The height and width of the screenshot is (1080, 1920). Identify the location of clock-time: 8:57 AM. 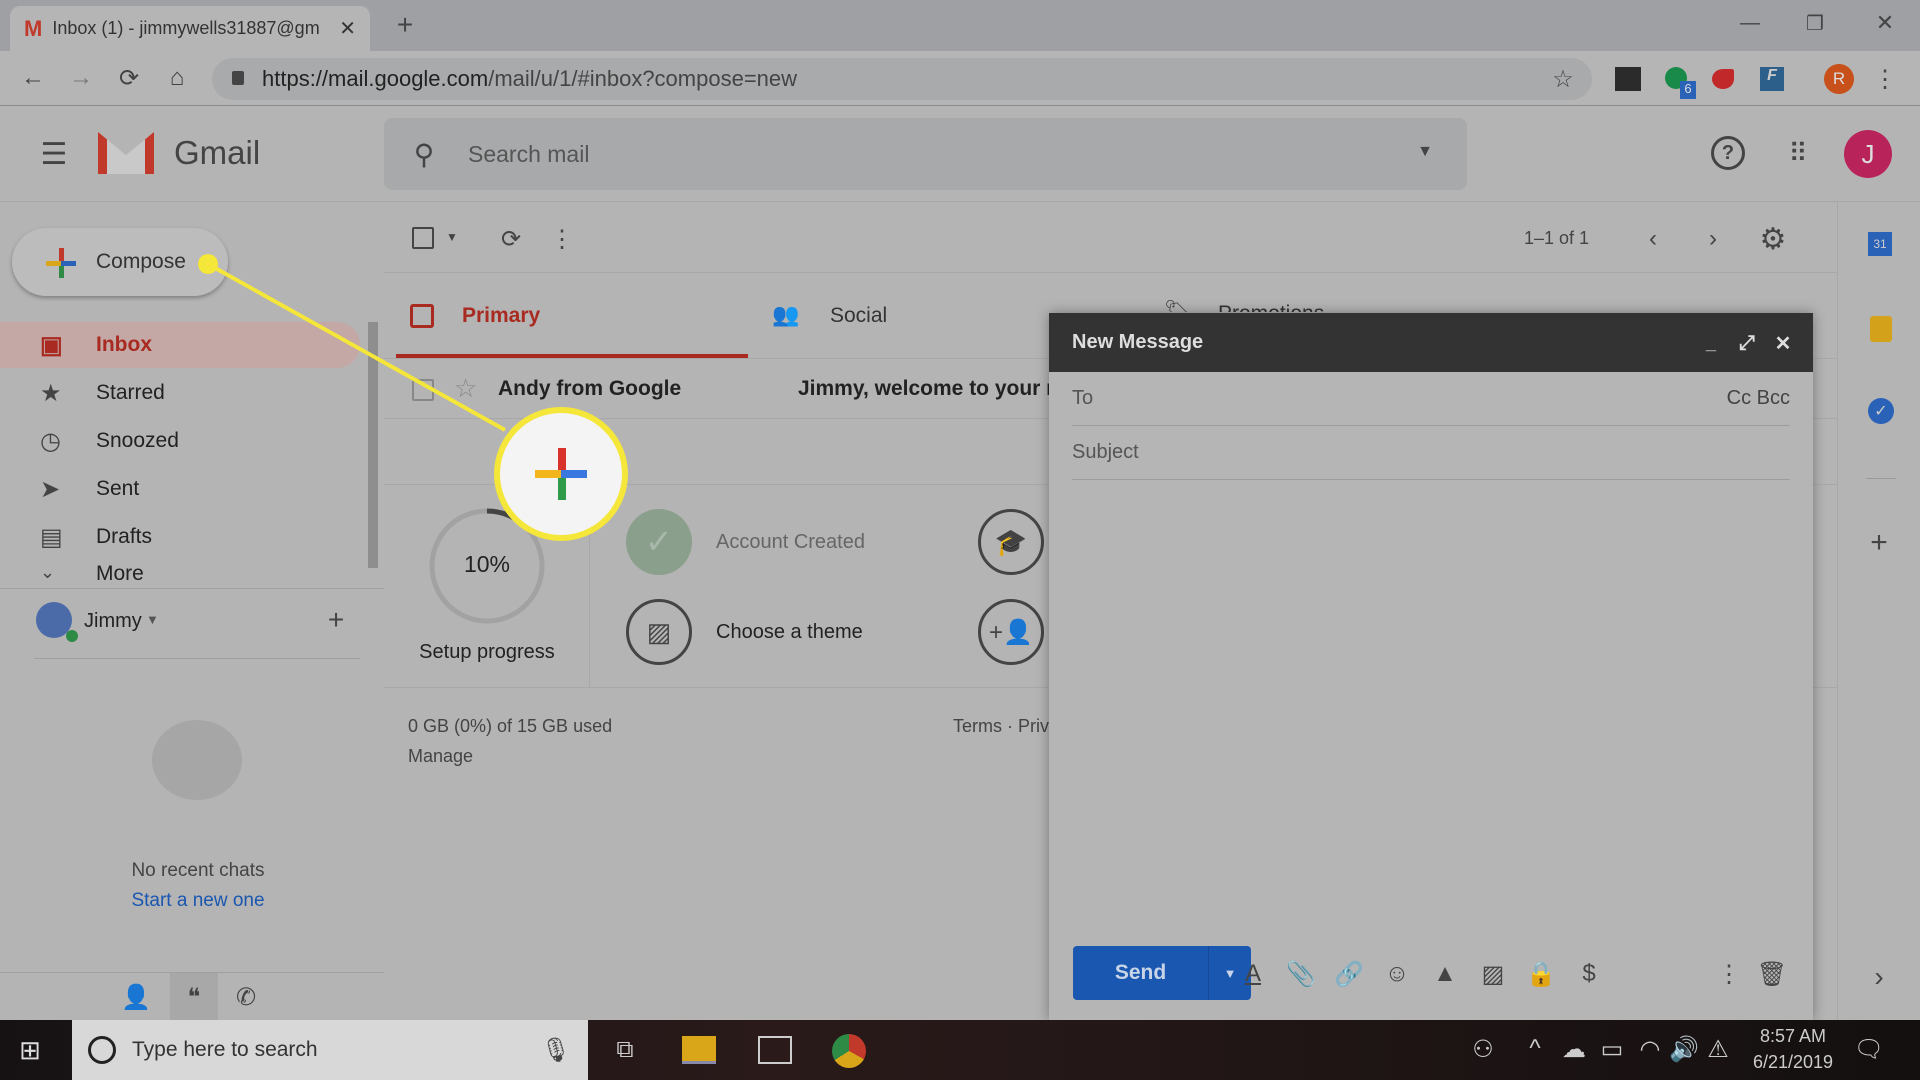
(1793, 1036).